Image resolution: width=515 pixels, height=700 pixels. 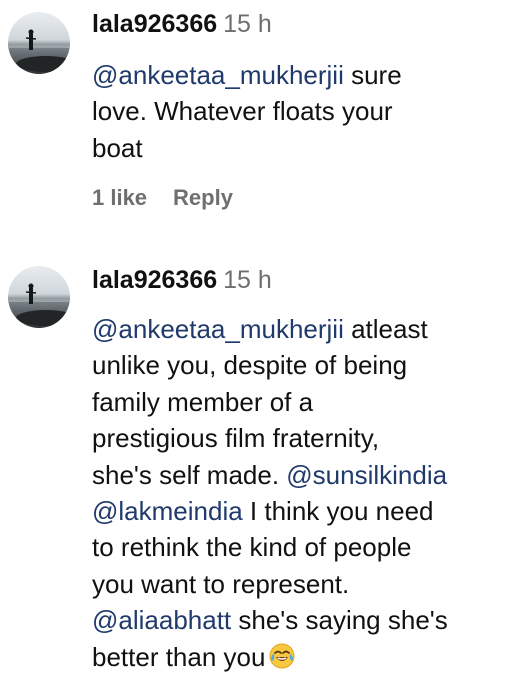 I want to click on text-span: prestigious film fraternity,, so click(x=236, y=438).